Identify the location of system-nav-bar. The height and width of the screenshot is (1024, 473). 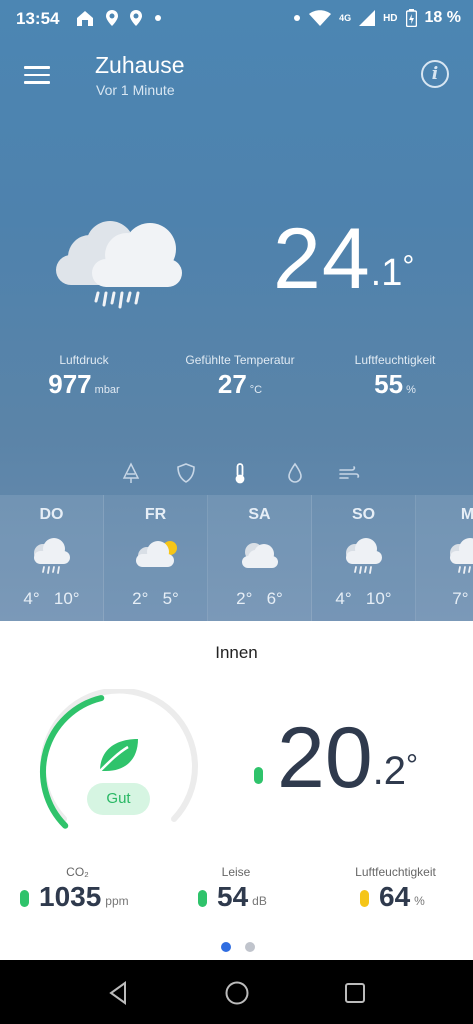
(236, 992).